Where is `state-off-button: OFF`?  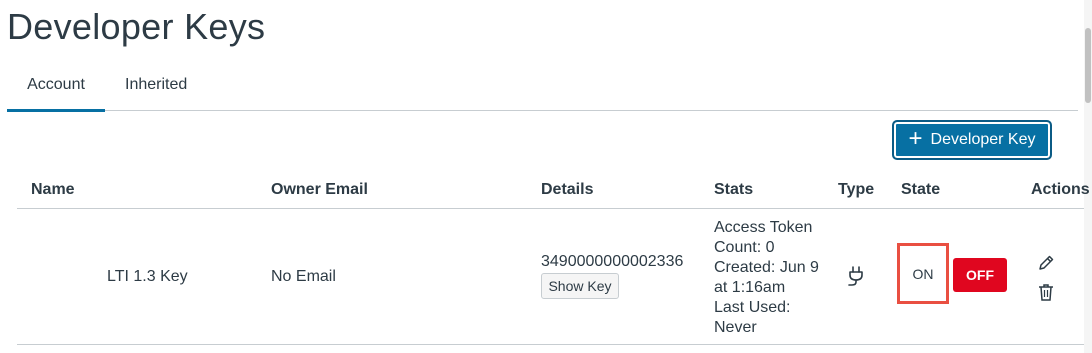
state-off-button: OFF is located at coordinates (980, 275).